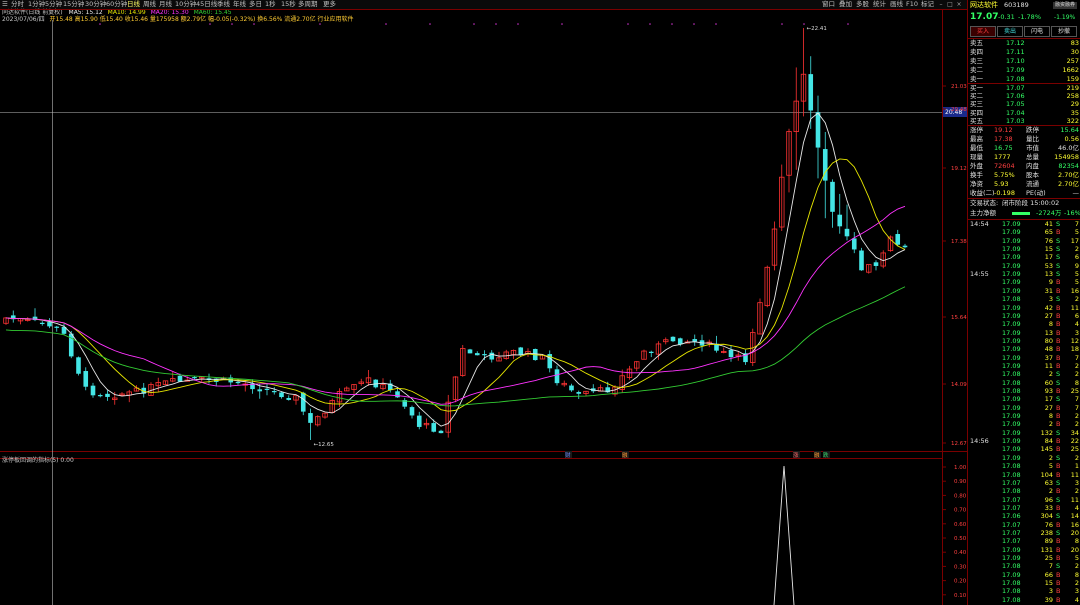 The image size is (1080, 605). What do you see at coordinates (959, 242) in the screenshot?
I see `price-tick-label: 17.38` at bounding box center [959, 242].